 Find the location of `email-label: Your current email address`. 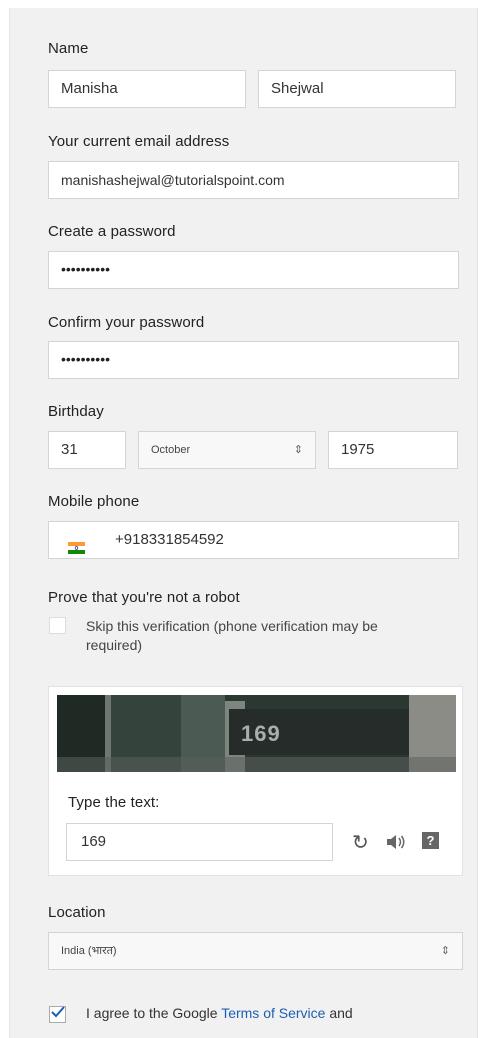

email-label: Your current email address is located at coordinates (139, 141).